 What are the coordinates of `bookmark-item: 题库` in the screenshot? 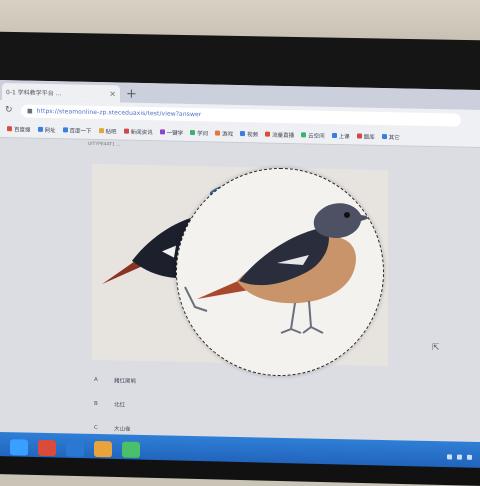 It's located at (365, 136).